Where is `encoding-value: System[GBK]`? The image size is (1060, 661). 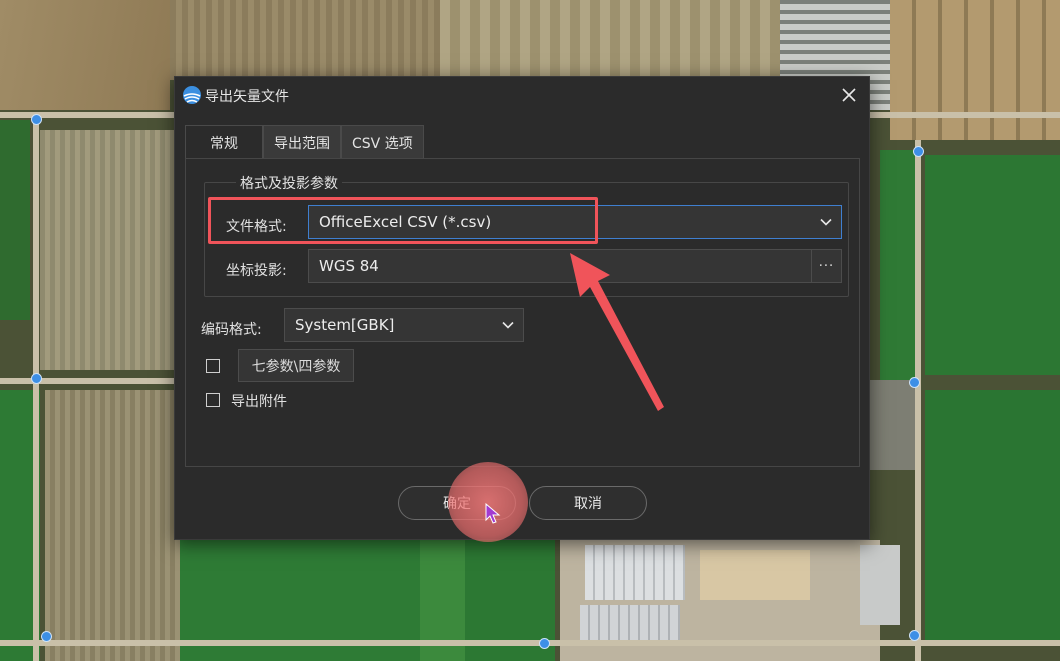
encoding-value: System[GBK] is located at coordinates (345, 325).